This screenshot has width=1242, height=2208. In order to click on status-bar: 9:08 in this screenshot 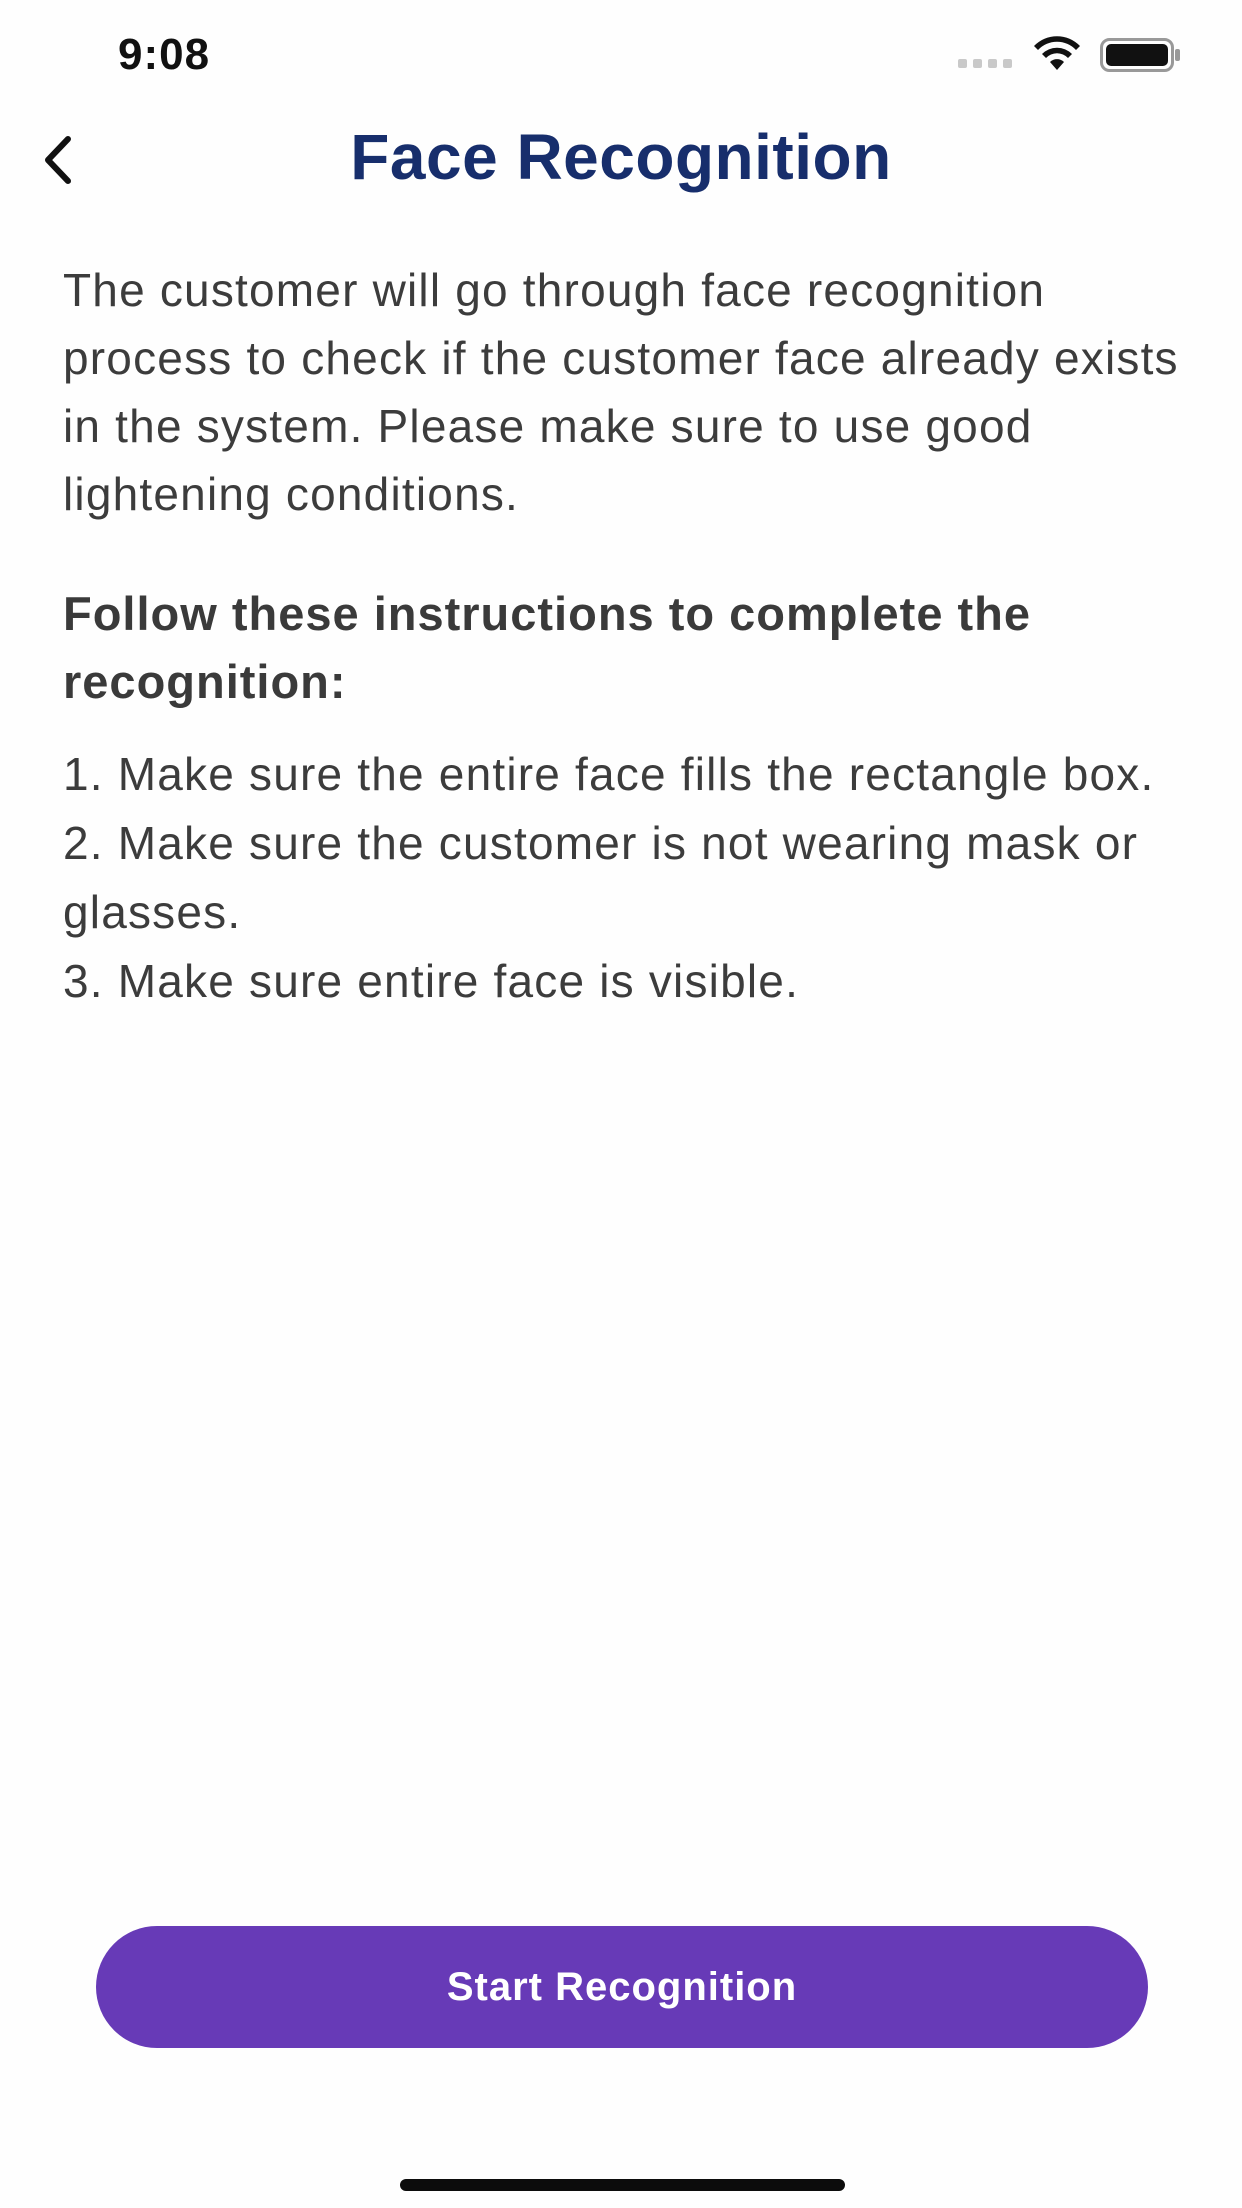, I will do `click(621, 55)`.